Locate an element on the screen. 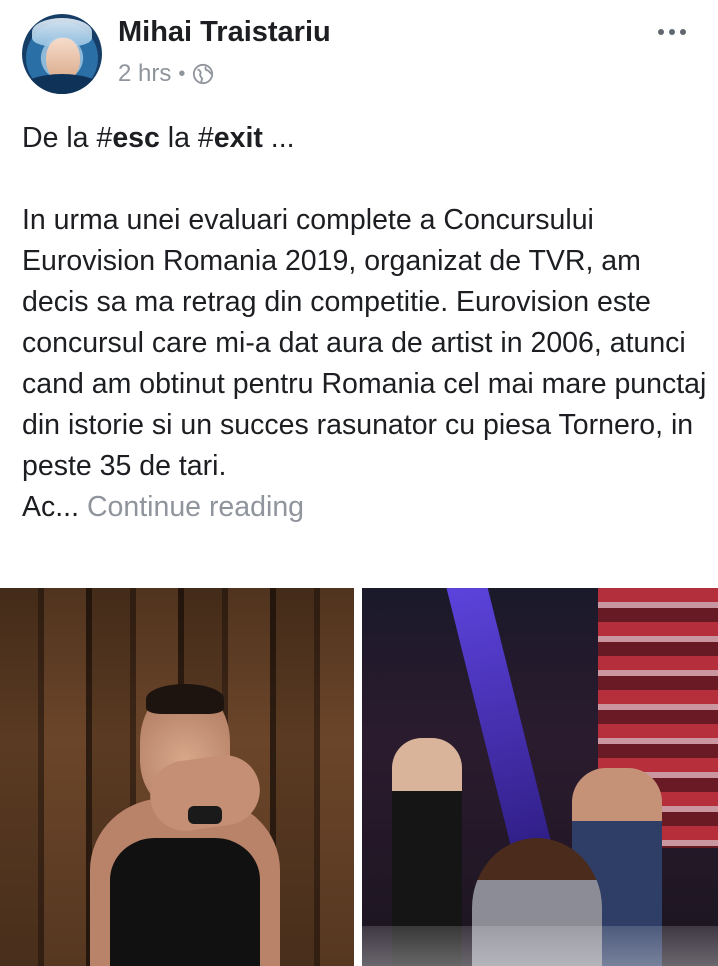 Image resolution: width=718 pixels, height=966 pixels. hashtag-exit: exit is located at coordinates (238, 138).